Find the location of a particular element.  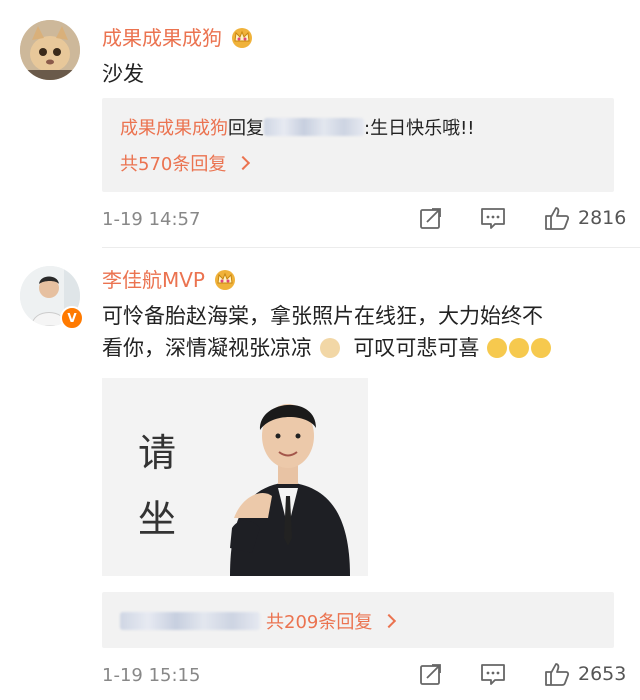

avatar is located at coordinates (50, 50).